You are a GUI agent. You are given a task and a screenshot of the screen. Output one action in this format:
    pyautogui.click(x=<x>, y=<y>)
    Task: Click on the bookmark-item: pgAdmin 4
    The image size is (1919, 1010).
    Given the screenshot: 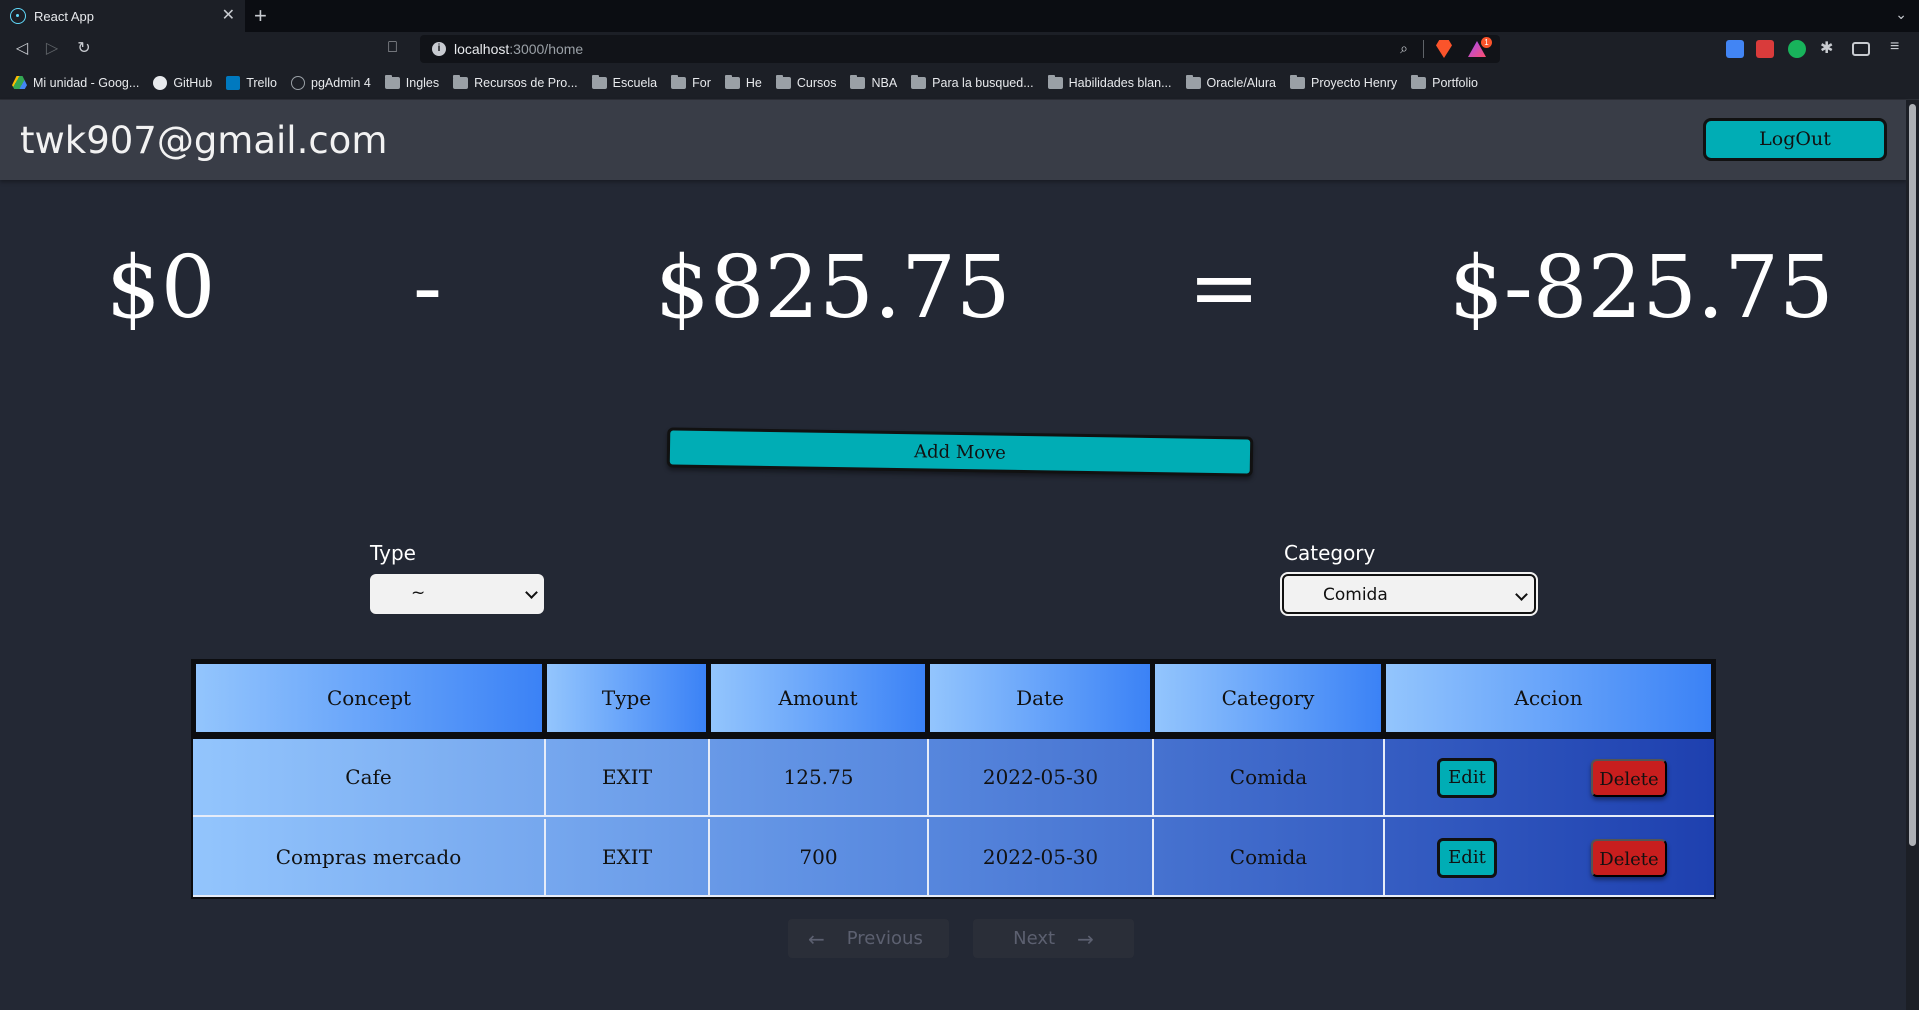 What is the action you would take?
    pyautogui.click(x=331, y=82)
    